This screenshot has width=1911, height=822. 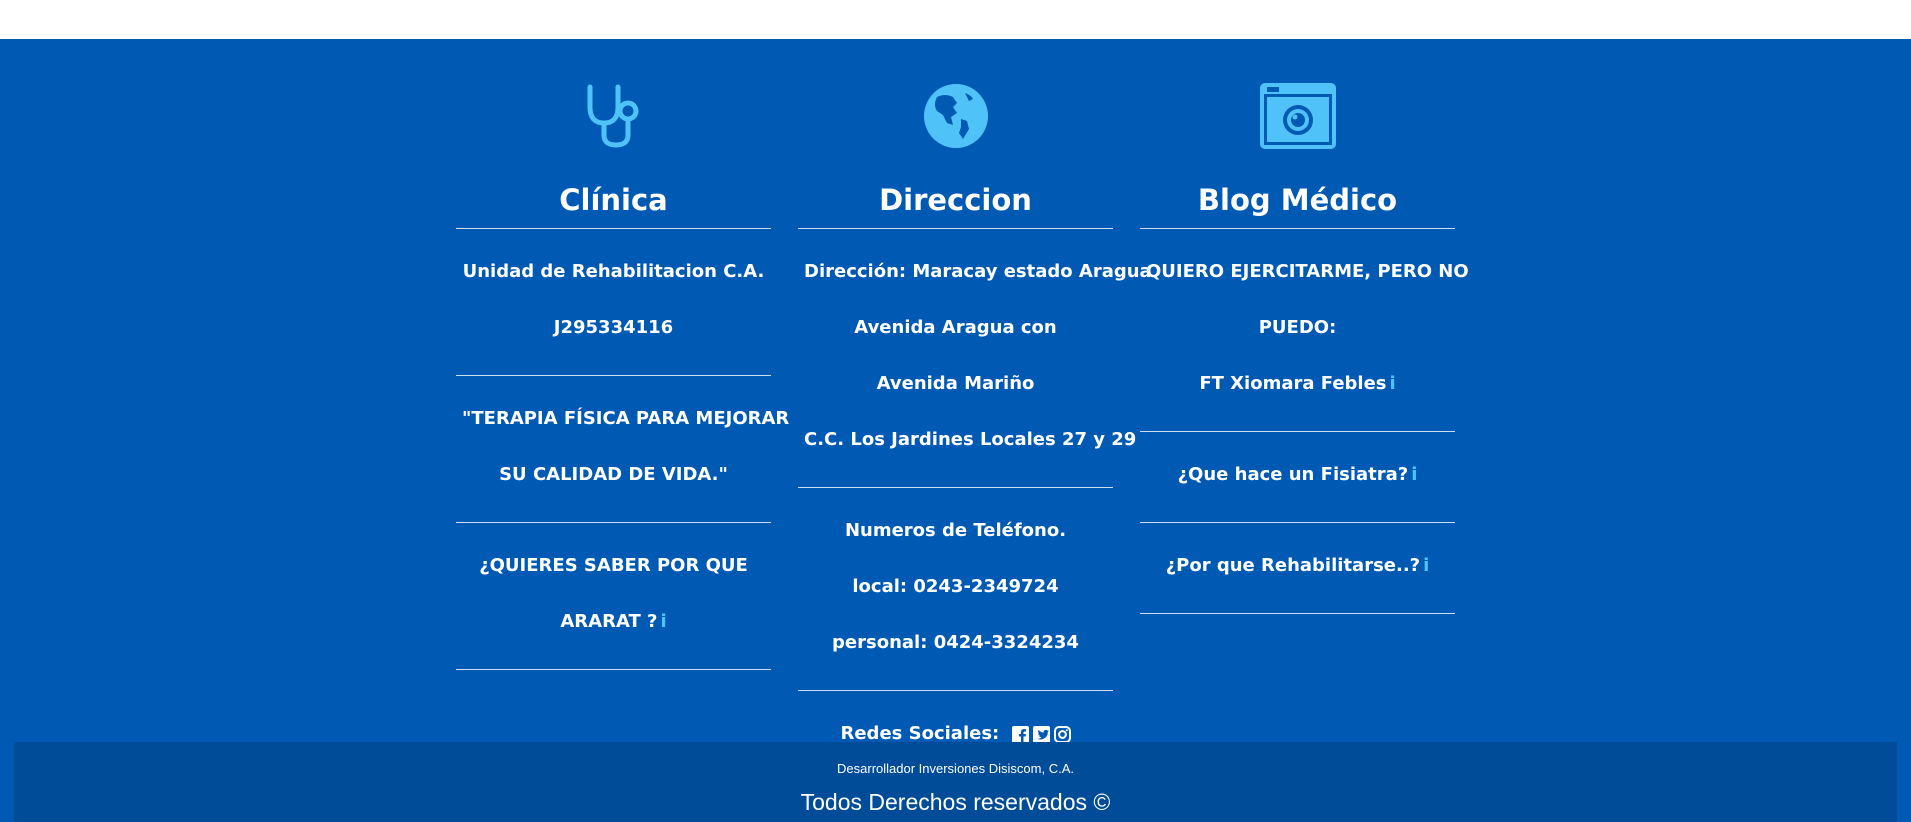 I want to click on column-title: Clínica, so click(x=613, y=205).